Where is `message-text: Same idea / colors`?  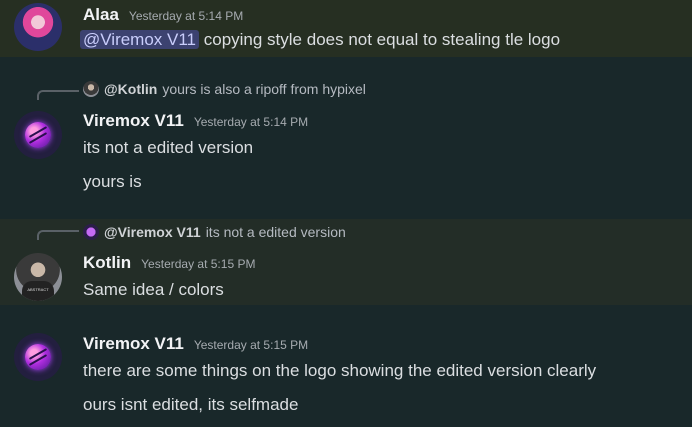 message-text: Same idea / colors is located at coordinates (153, 289).